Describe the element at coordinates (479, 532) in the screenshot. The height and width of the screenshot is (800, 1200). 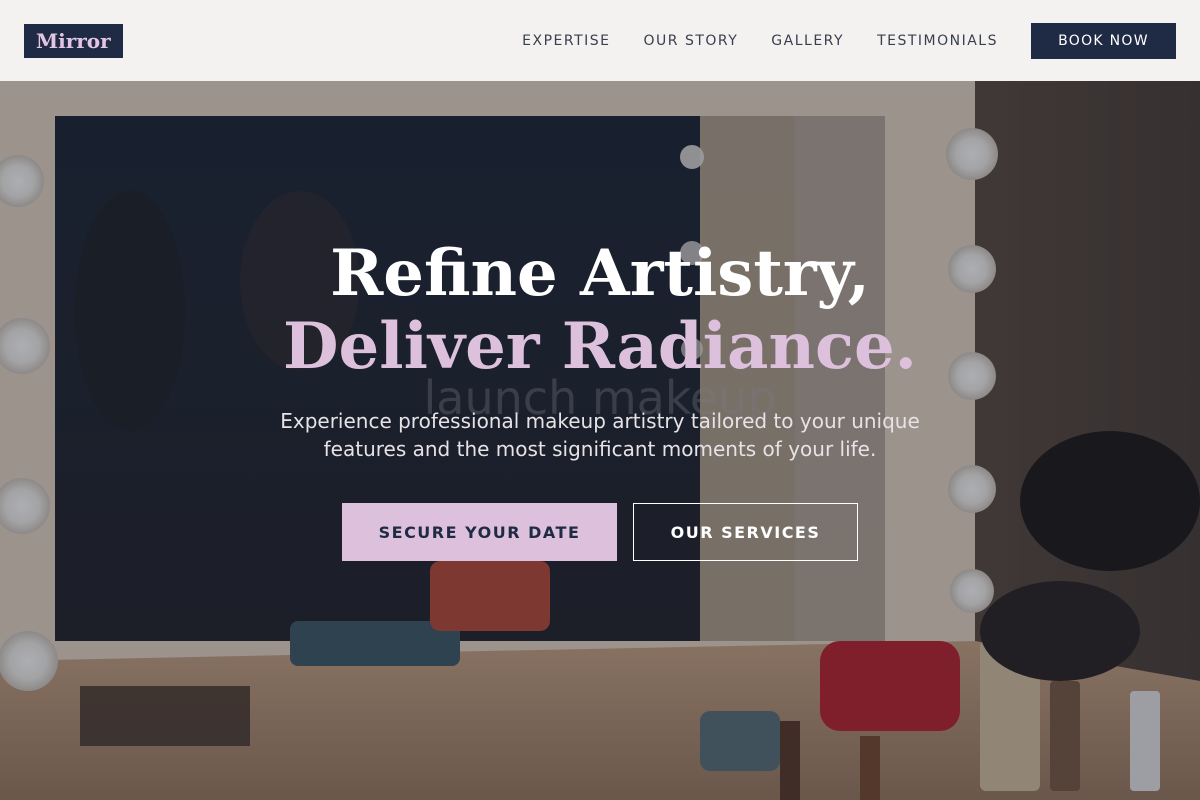
I see `secure-your-date-button: SECURE YOUR DATE` at that location.